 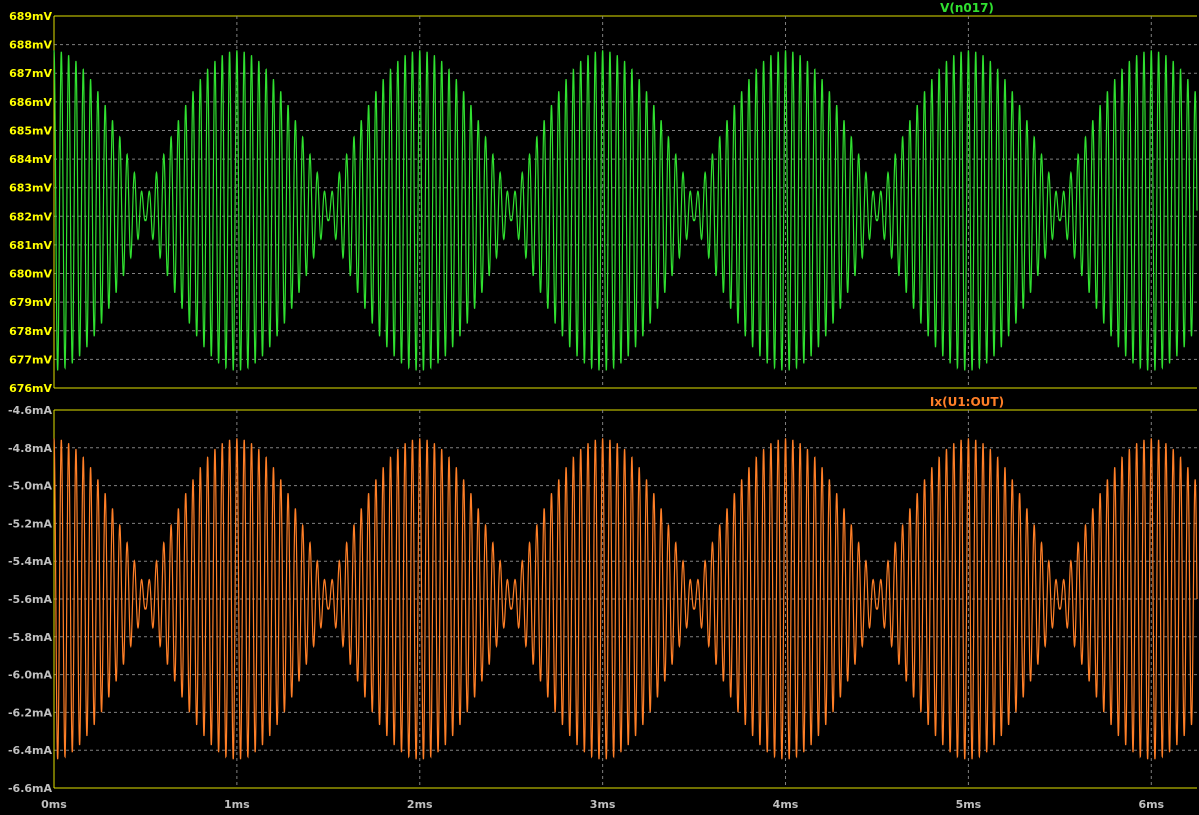 I want to click on y-tick-label: 680mV, so click(x=30, y=274).